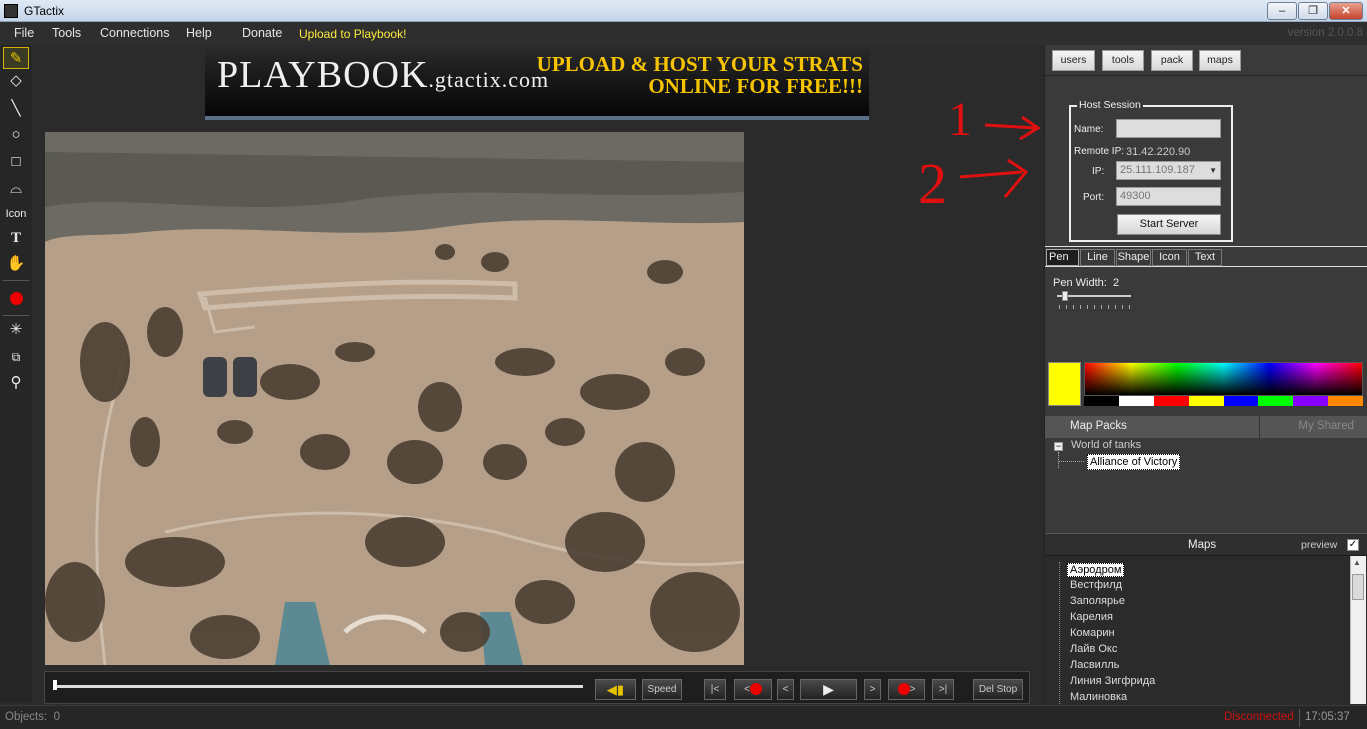 The height and width of the screenshot is (729, 1367). Describe the element at coordinates (683, 717) in the screenshot. I see `status-bar: Objects: 0 Disconnected 17:05:37` at that location.